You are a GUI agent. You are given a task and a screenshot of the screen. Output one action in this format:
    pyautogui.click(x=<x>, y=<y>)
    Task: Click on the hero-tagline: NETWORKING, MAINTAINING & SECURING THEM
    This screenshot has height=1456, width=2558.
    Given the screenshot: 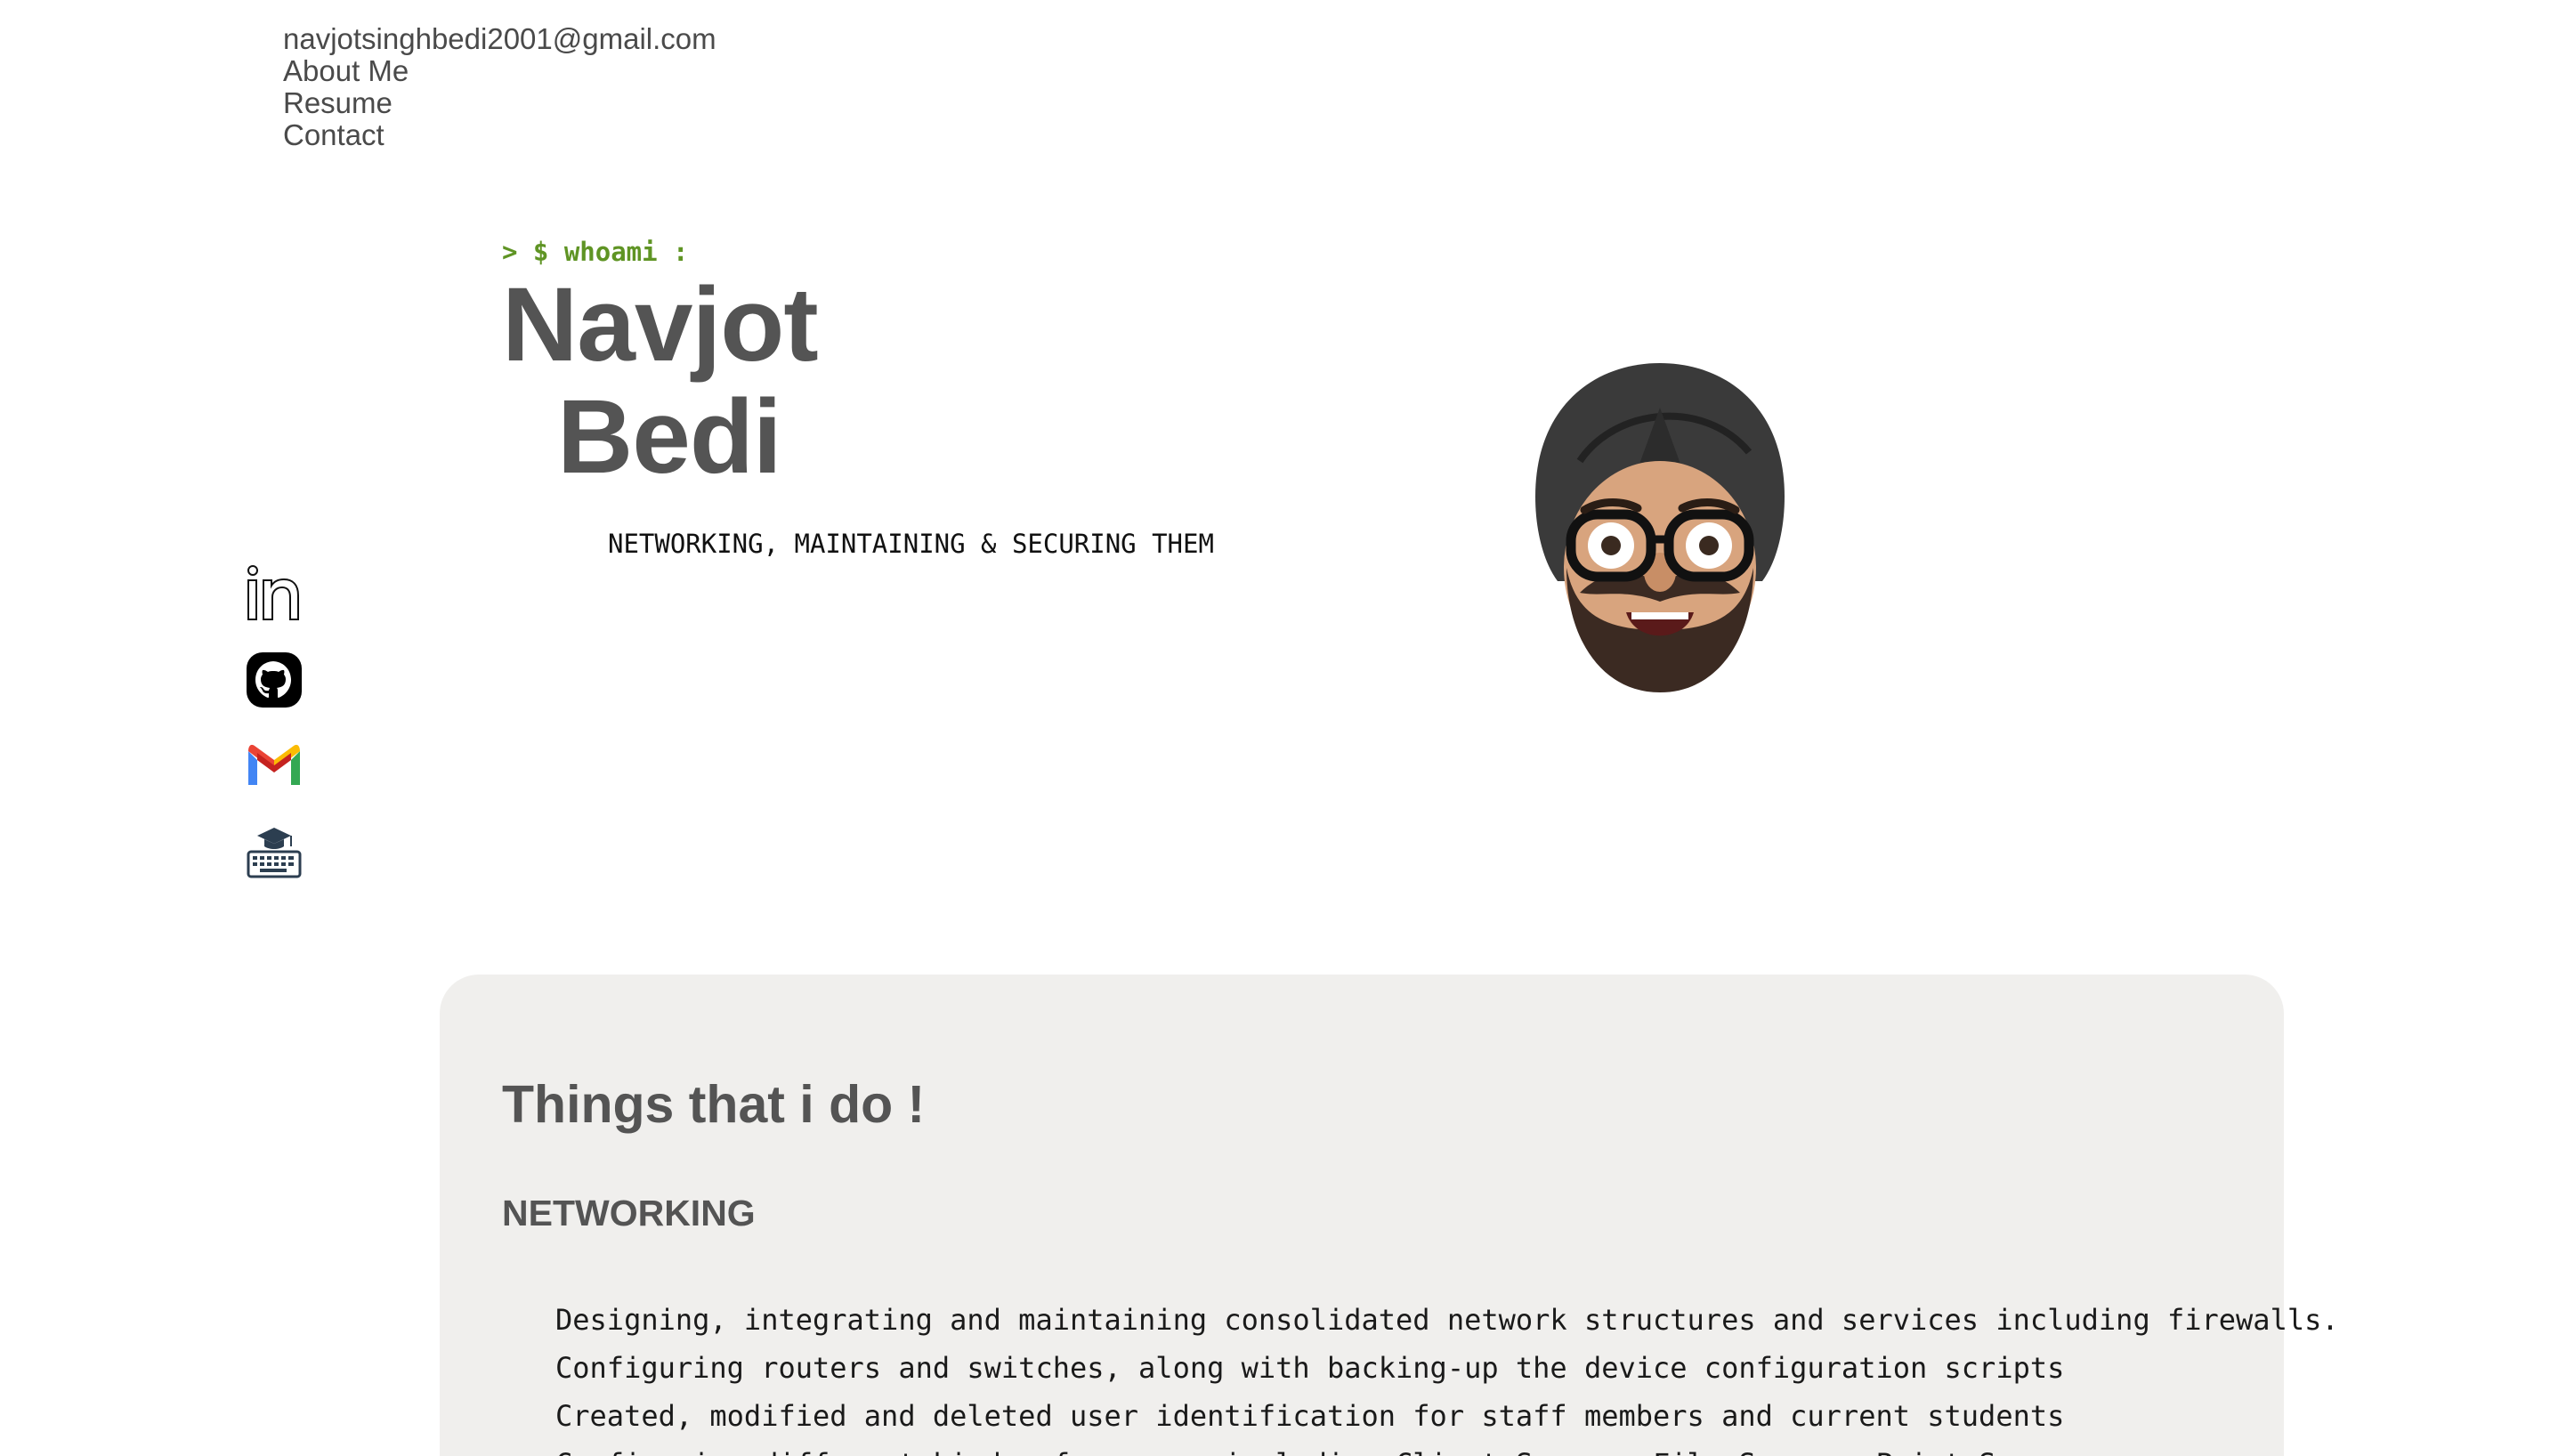 What is the action you would take?
    pyautogui.click(x=911, y=544)
    